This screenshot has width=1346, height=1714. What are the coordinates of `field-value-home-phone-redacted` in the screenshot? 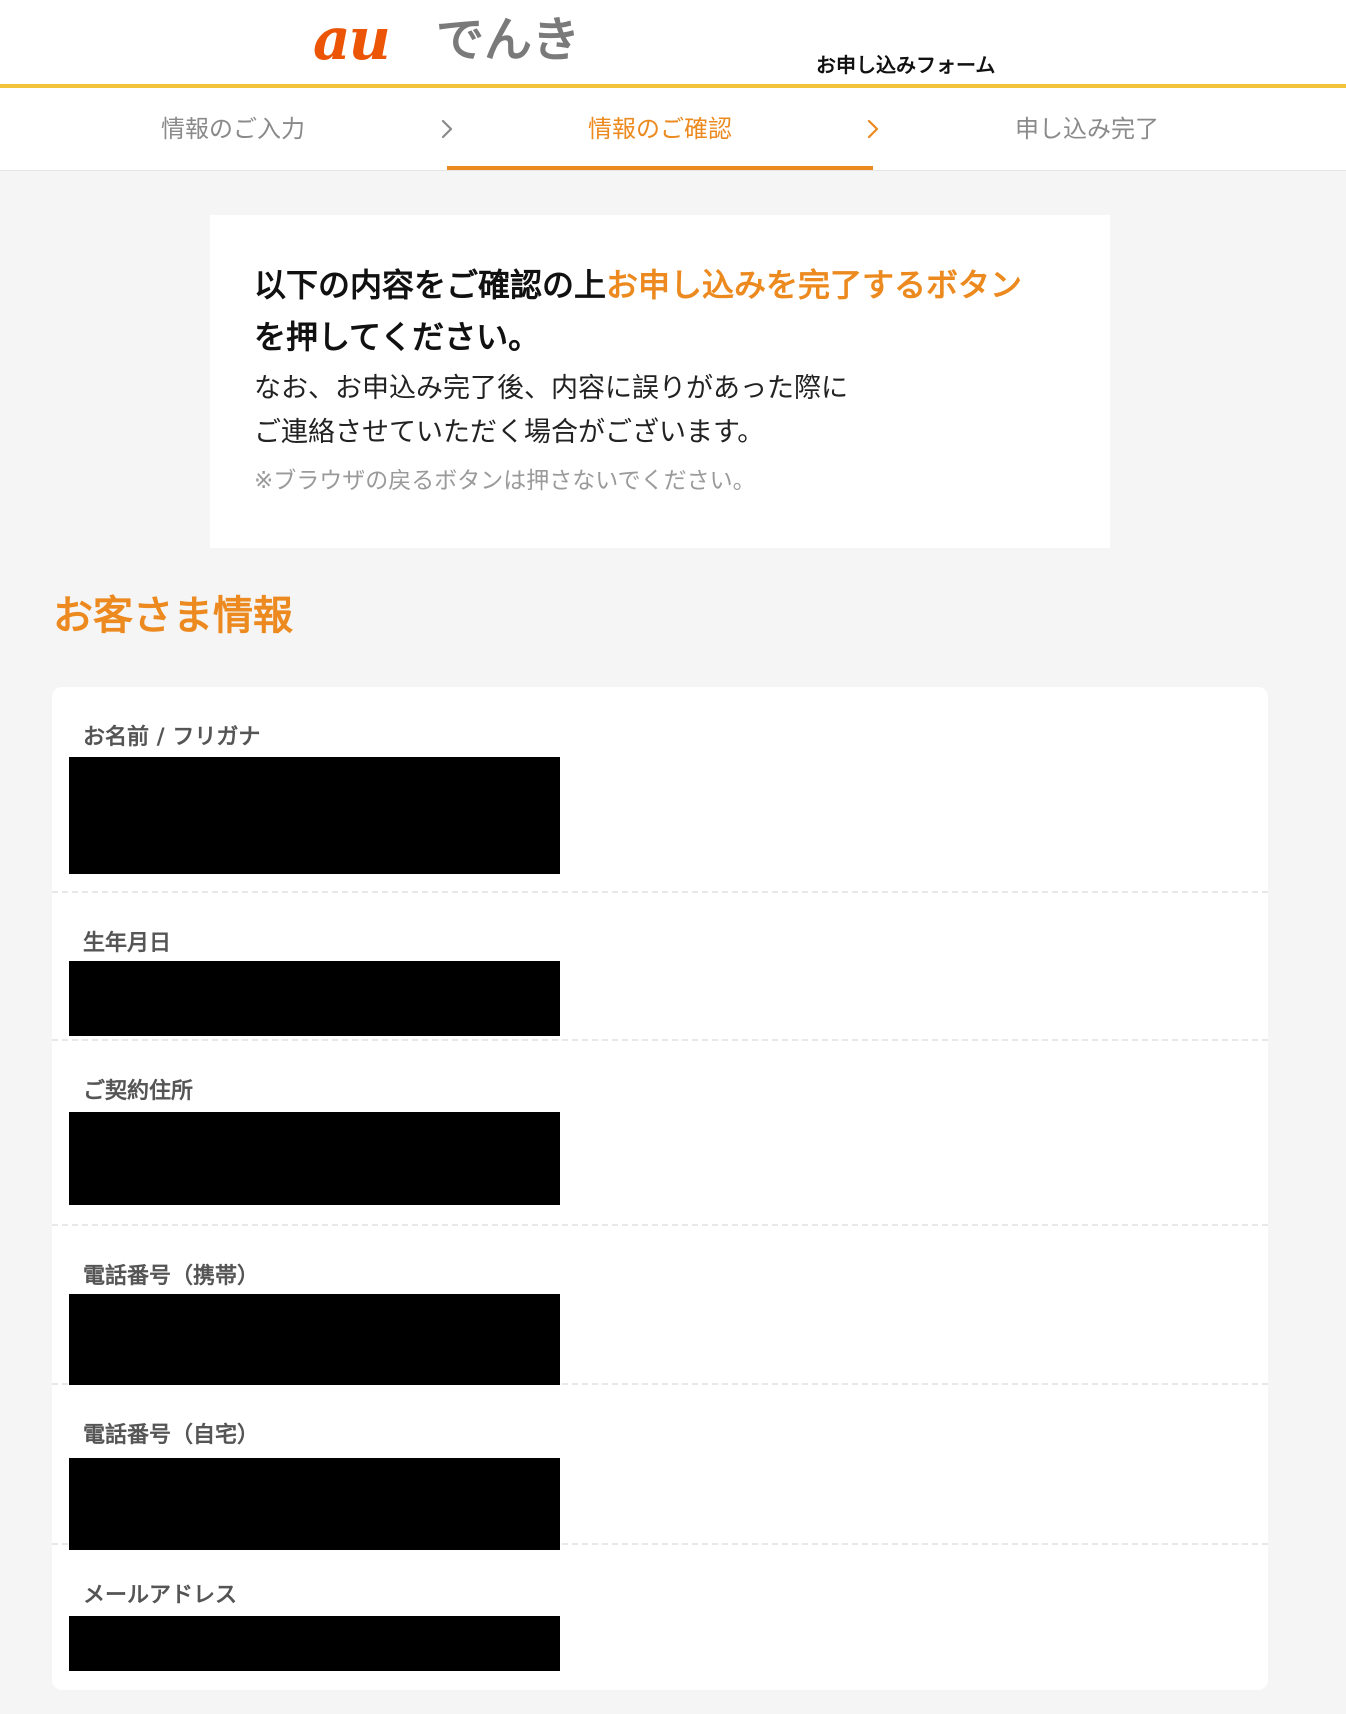 It's located at (314, 1504).